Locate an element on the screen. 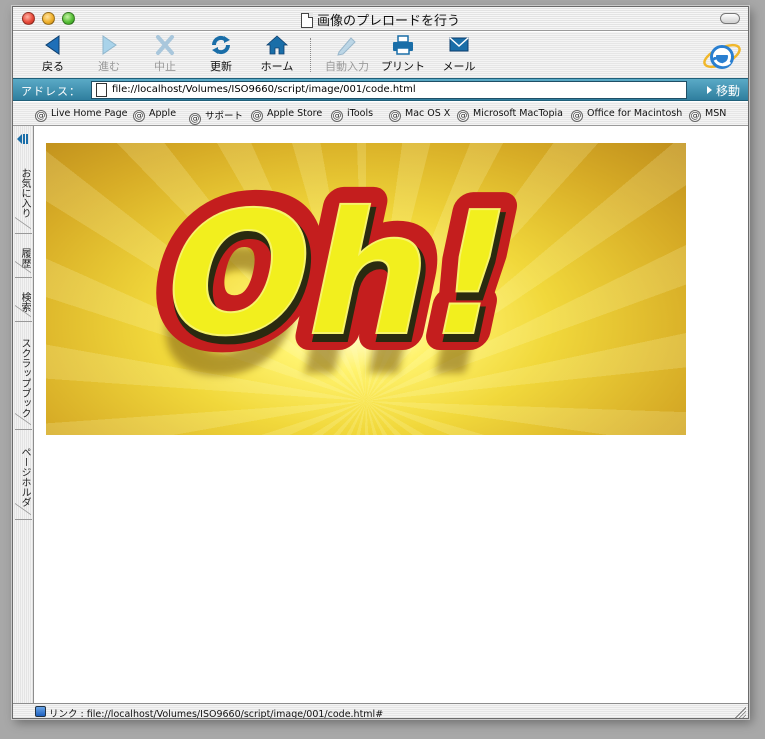 Image resolution: width=765 pixels, height=739 pixels. tab-page-holder: ページホルダ is located at coordinates (23, 477).